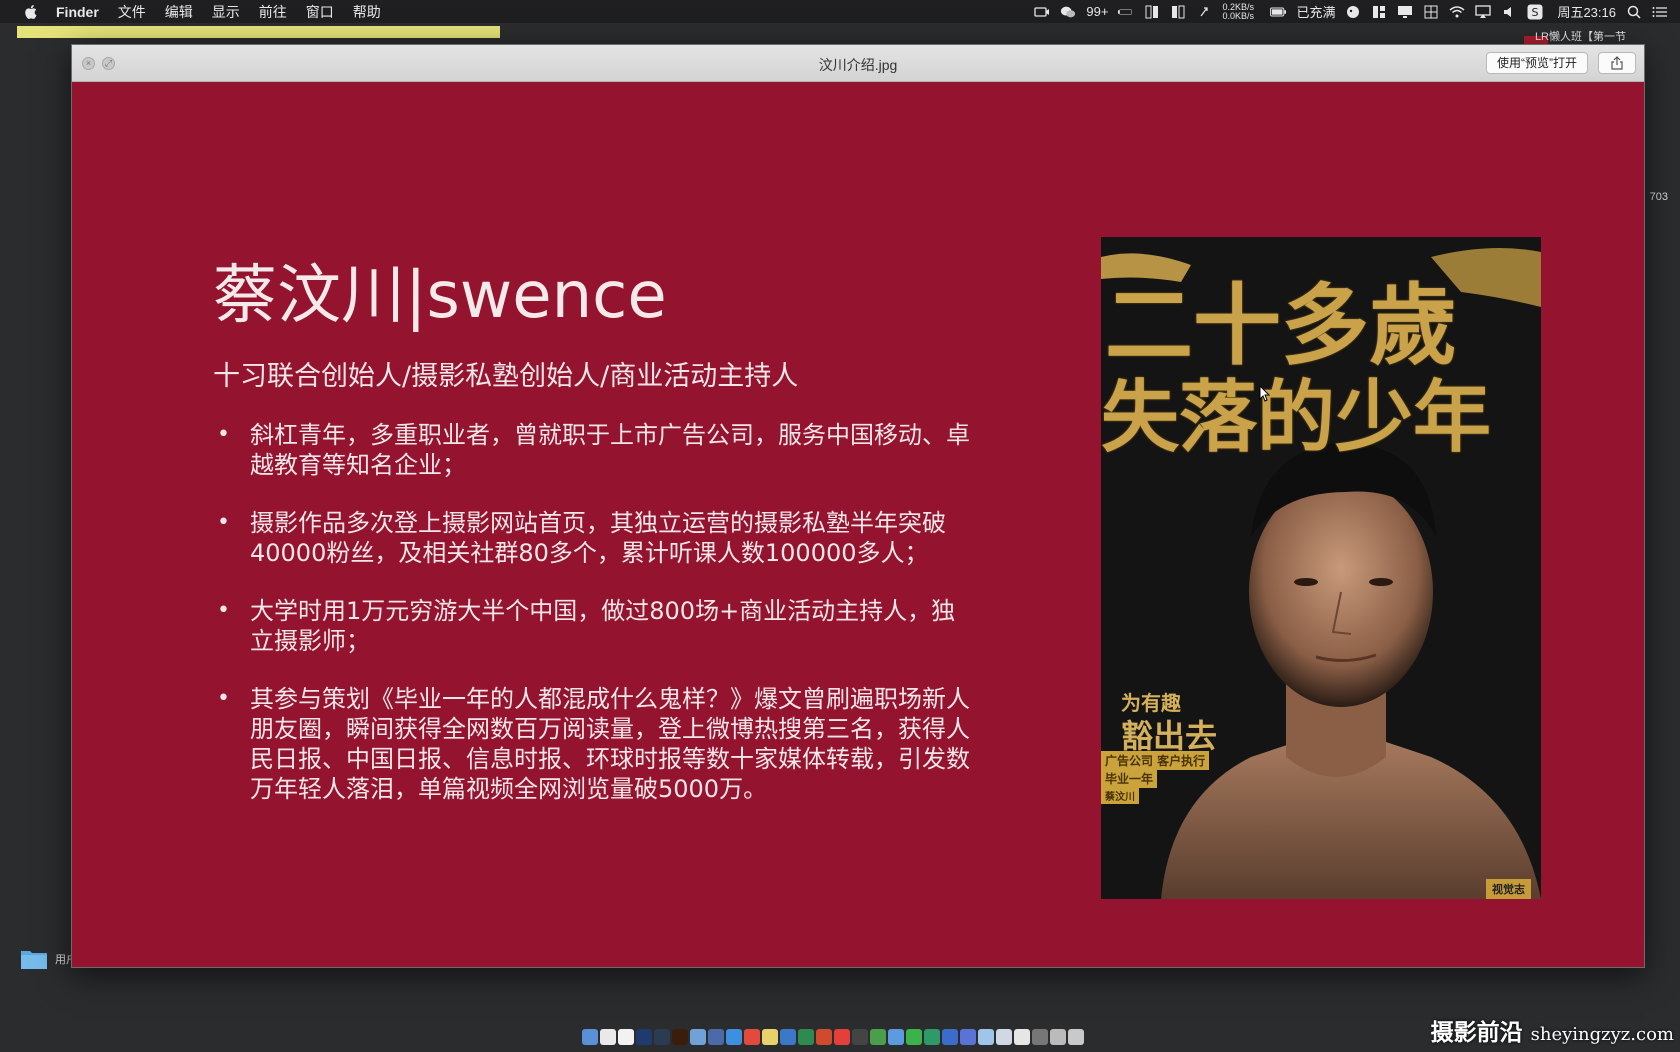 This screenshot has width=1680, height=1052. What do you see at coordinates (788, 1037) in the screenshot?
I see `word-icon` at bounding box center [788, 1037].